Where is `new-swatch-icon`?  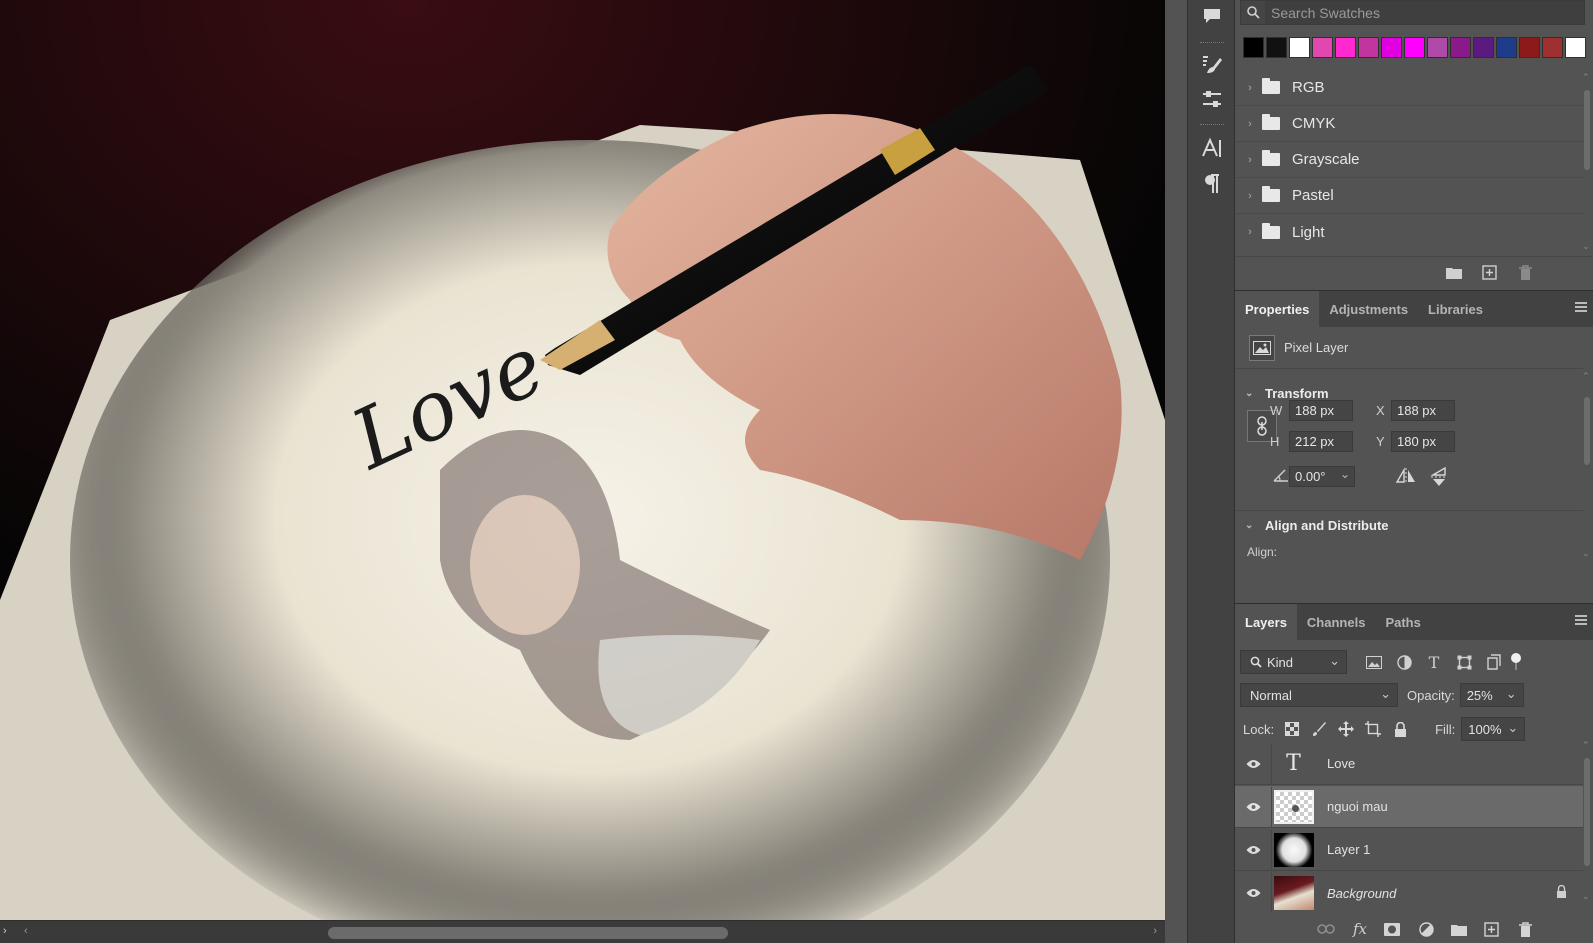
new-swatch-icon is located at coordinates (1489, 272).